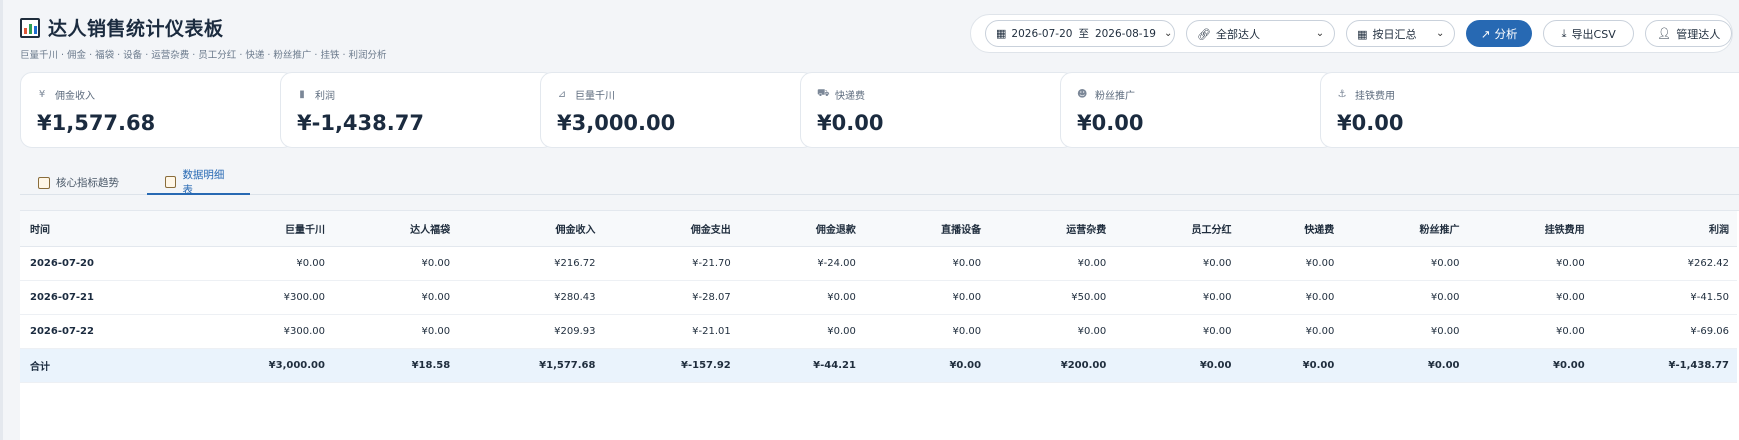 This screenshot has width=1739, height=440. I want to click on total-cell: ¥1,577.68, so click(531, 365).